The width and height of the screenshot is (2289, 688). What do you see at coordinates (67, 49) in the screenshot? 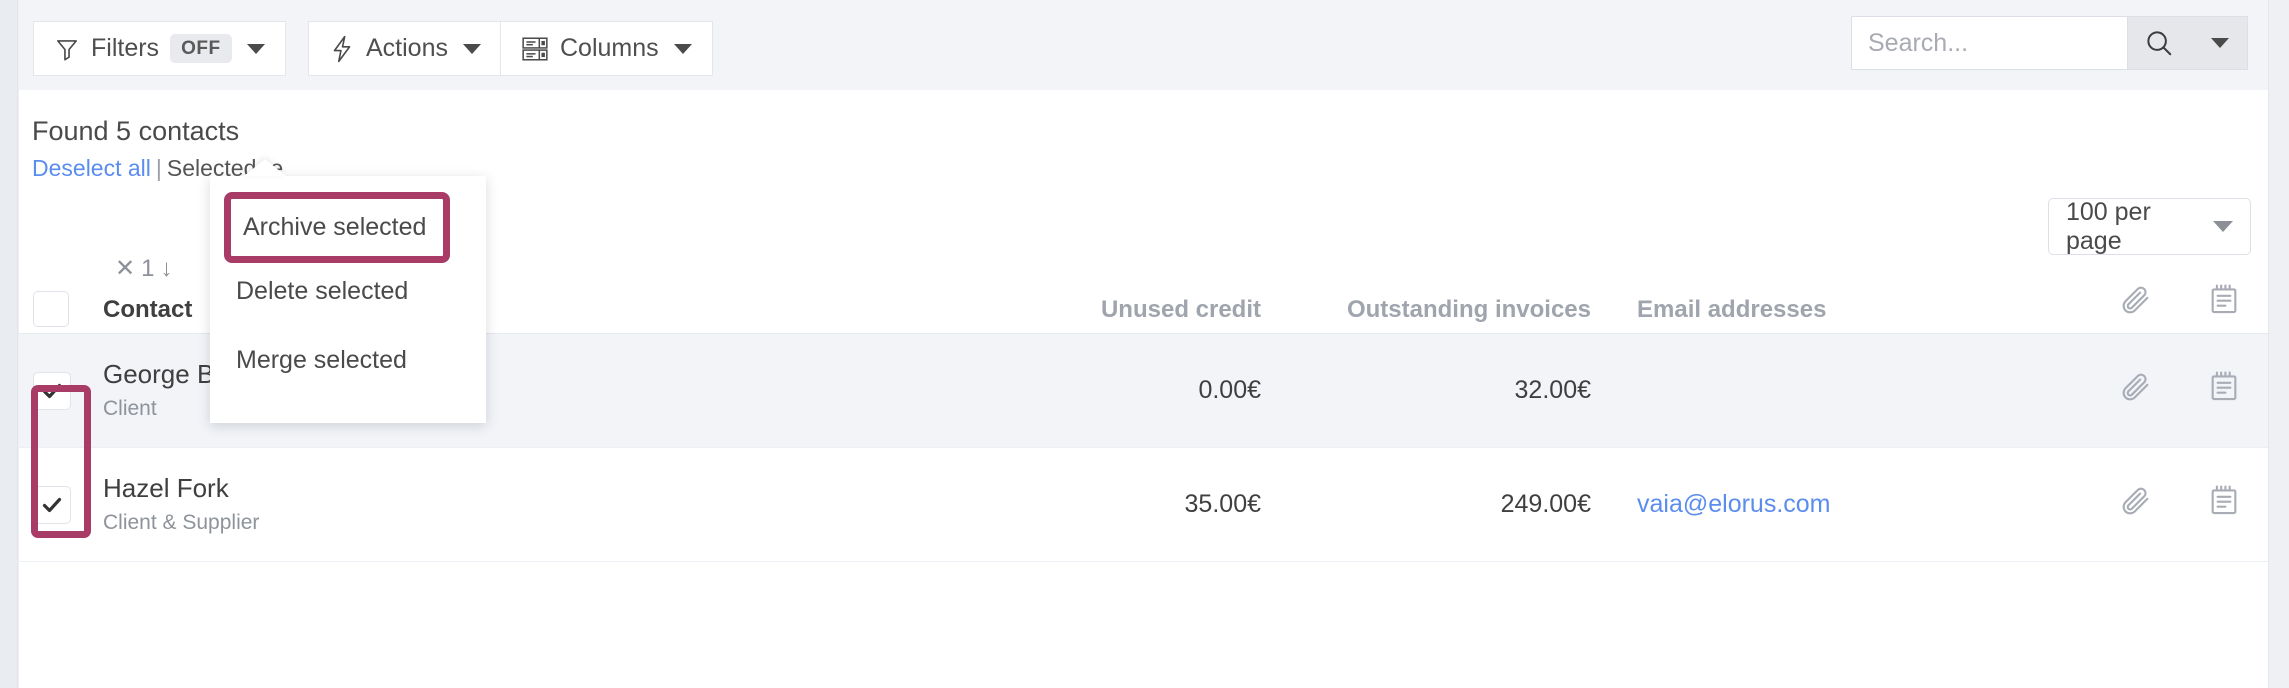
I see `funnel-icon` at bounding box center [67, 49].